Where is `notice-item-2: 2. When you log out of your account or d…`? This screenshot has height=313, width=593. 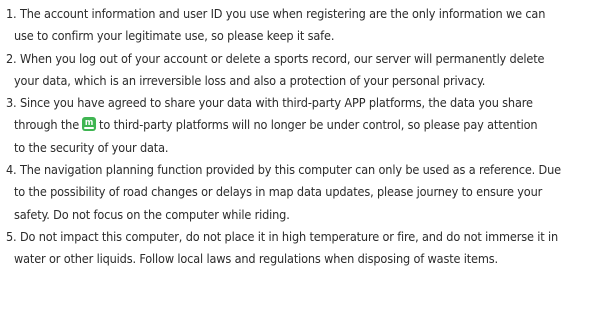 notice-item-2: 2. When you log out of your account or d… is located at coordinates (297, 70).